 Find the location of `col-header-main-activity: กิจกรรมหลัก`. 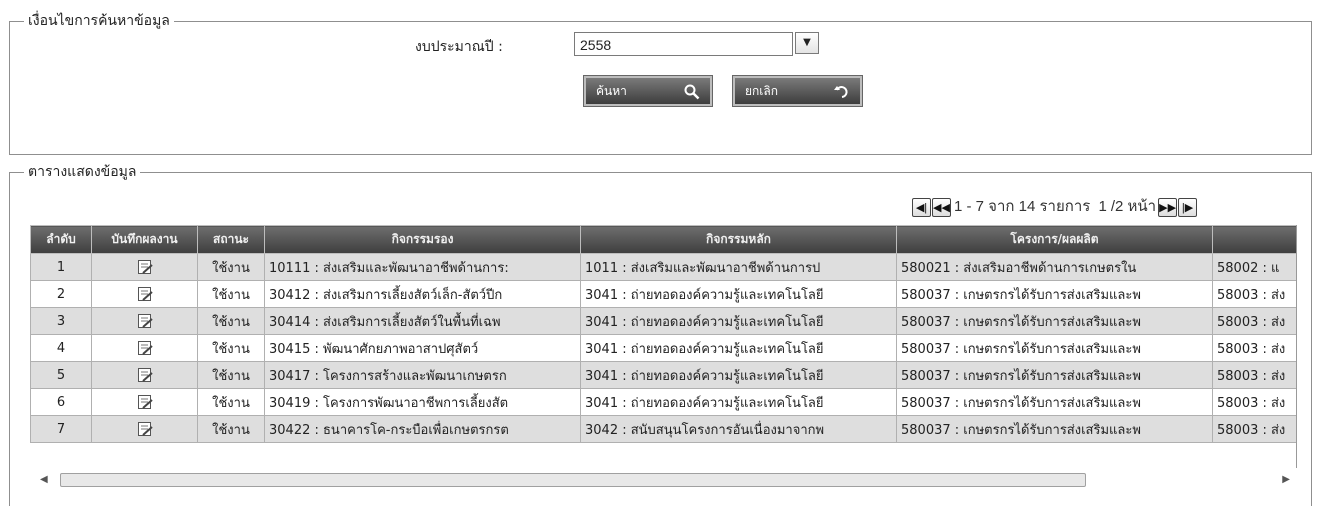

col-header-main-activity: กิจกรรมหลัก is located at coordinates (738, 239).